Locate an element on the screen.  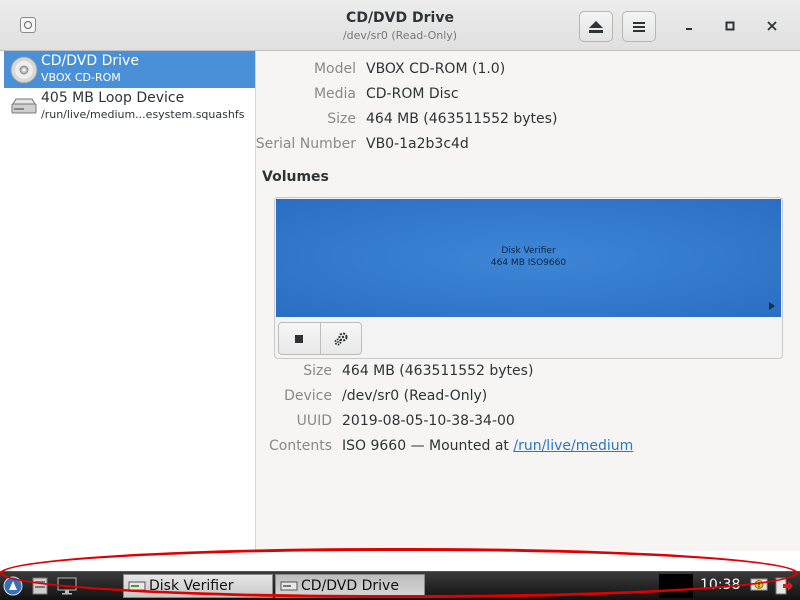
stop-icon is located at coordinates (299, 338).